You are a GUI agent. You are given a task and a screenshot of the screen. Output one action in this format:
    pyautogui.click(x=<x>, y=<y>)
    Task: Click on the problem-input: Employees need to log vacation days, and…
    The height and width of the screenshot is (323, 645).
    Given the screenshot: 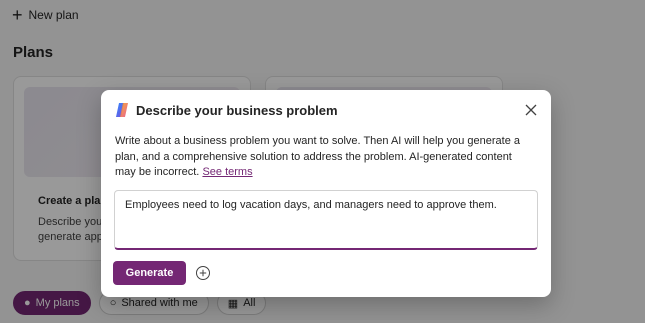 What is the action you would take?
    pyautogui.click(x=326, y=220)
    